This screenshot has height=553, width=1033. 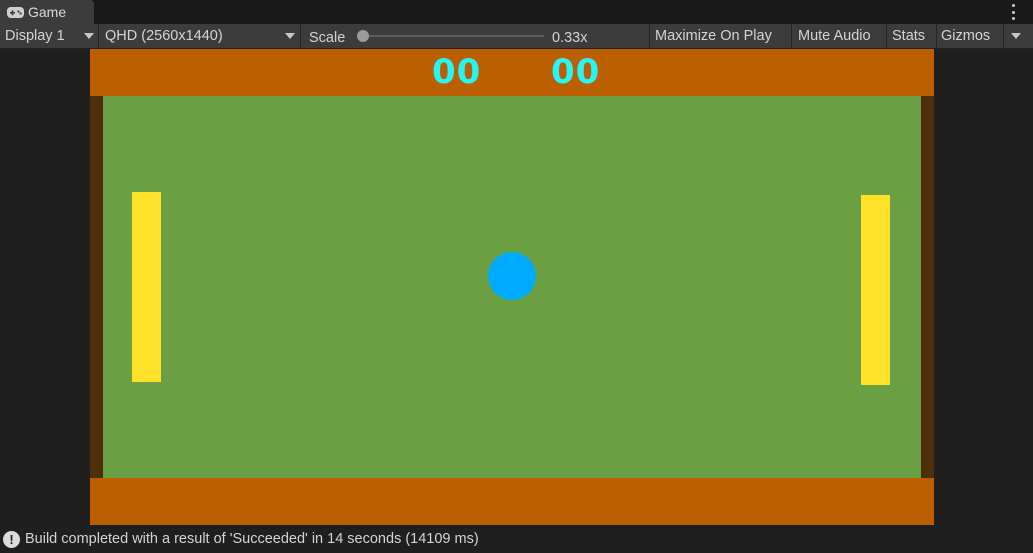 What do you see at coordinates (576, 72) in the screenshot?
I see `score-right: 00` at bounding box center [576, 72].